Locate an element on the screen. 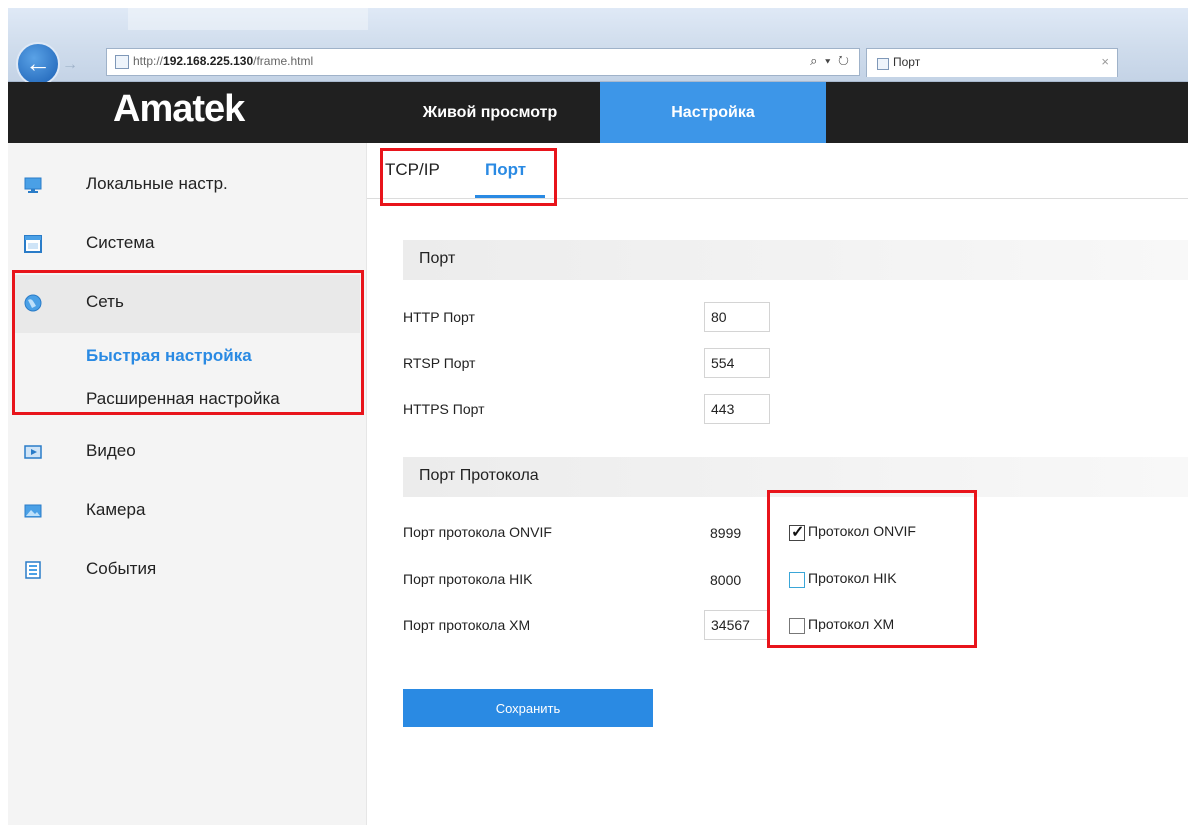 This screenshot has height=829, width=1197. sidebar-item-events: События is located at coordinates (187, 571).